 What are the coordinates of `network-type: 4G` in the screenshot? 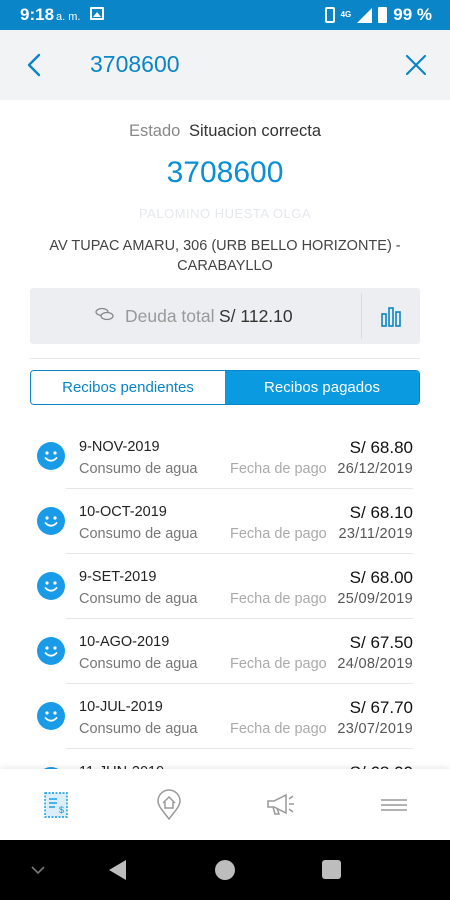 It's located at (346, 14).